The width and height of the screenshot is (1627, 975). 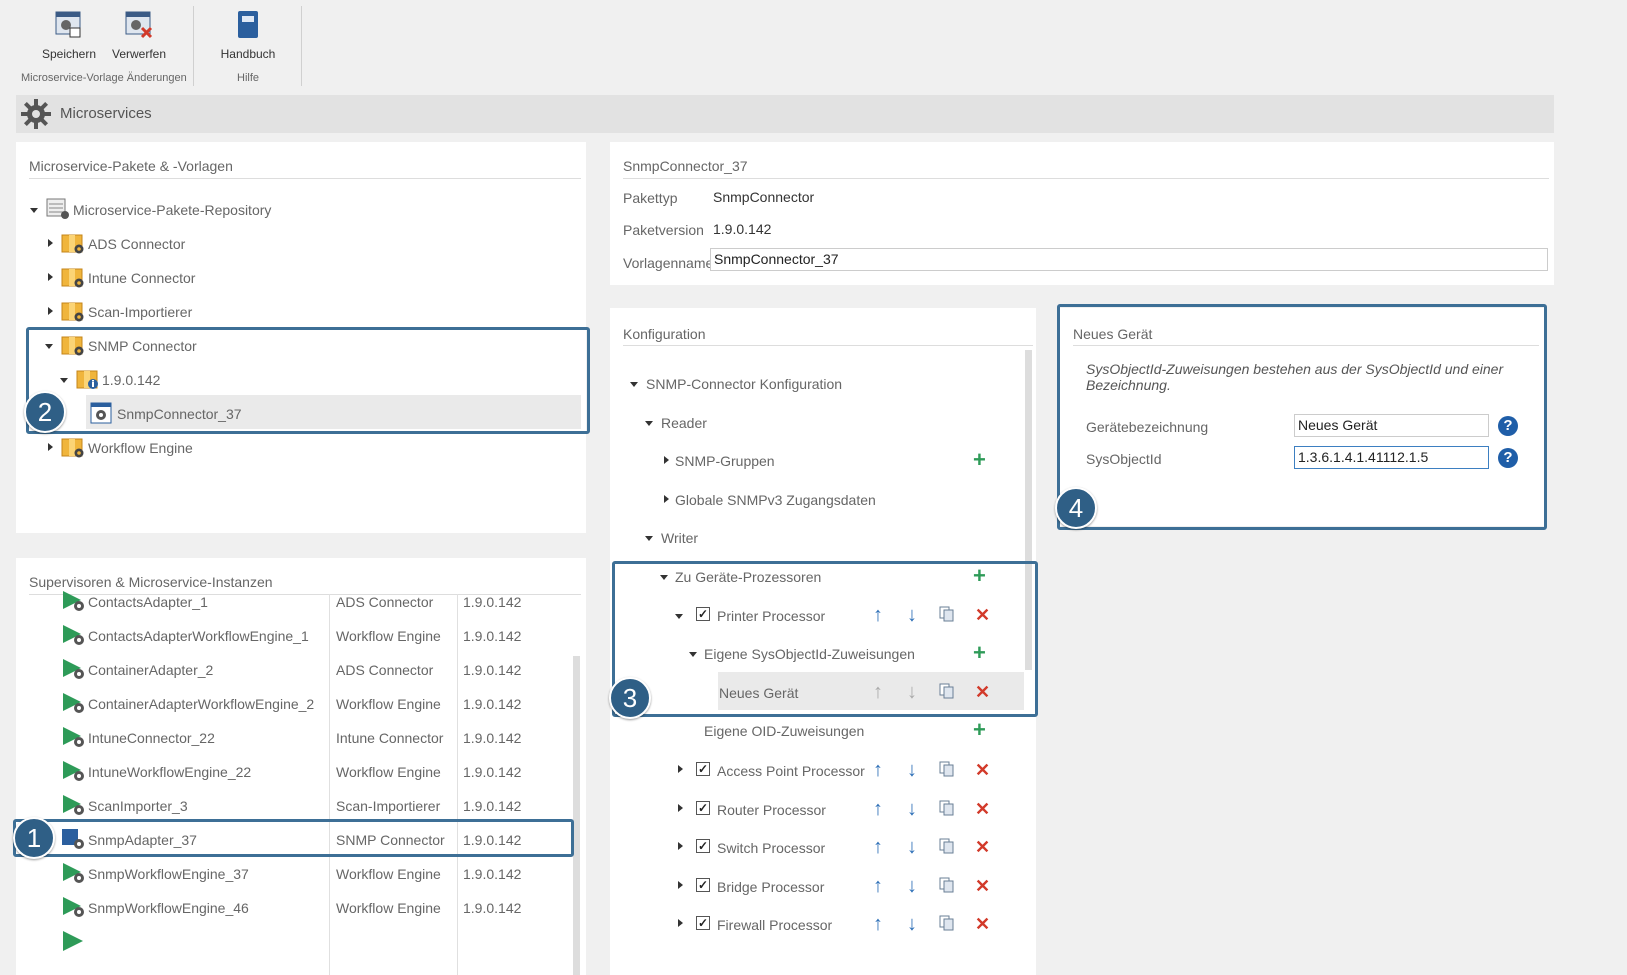 What do you see at coordinates (388, 806) in the screenshot?
I see `instance-type: Scan-Importierer` at bounding box center [388, 806].